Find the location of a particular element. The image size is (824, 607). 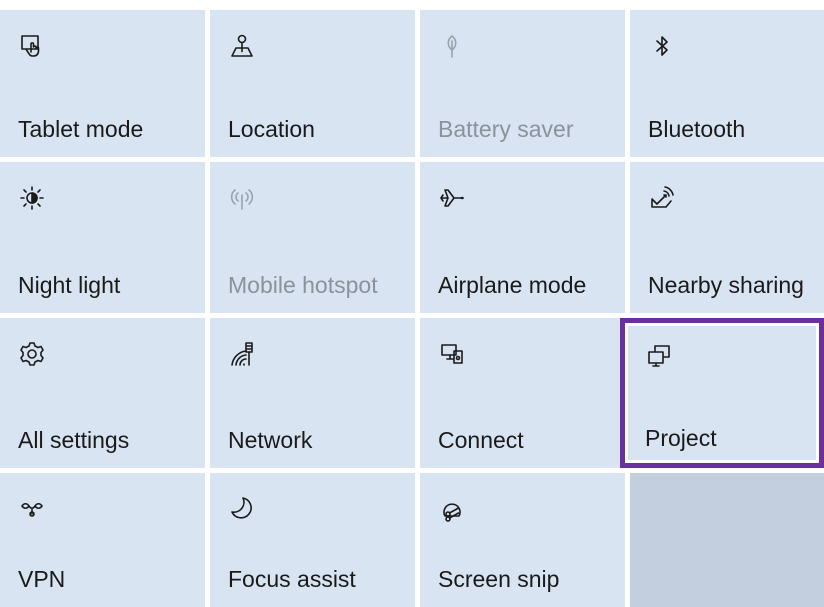

tile-battery-saver: Battery saver is located at coordinates (522, 83).